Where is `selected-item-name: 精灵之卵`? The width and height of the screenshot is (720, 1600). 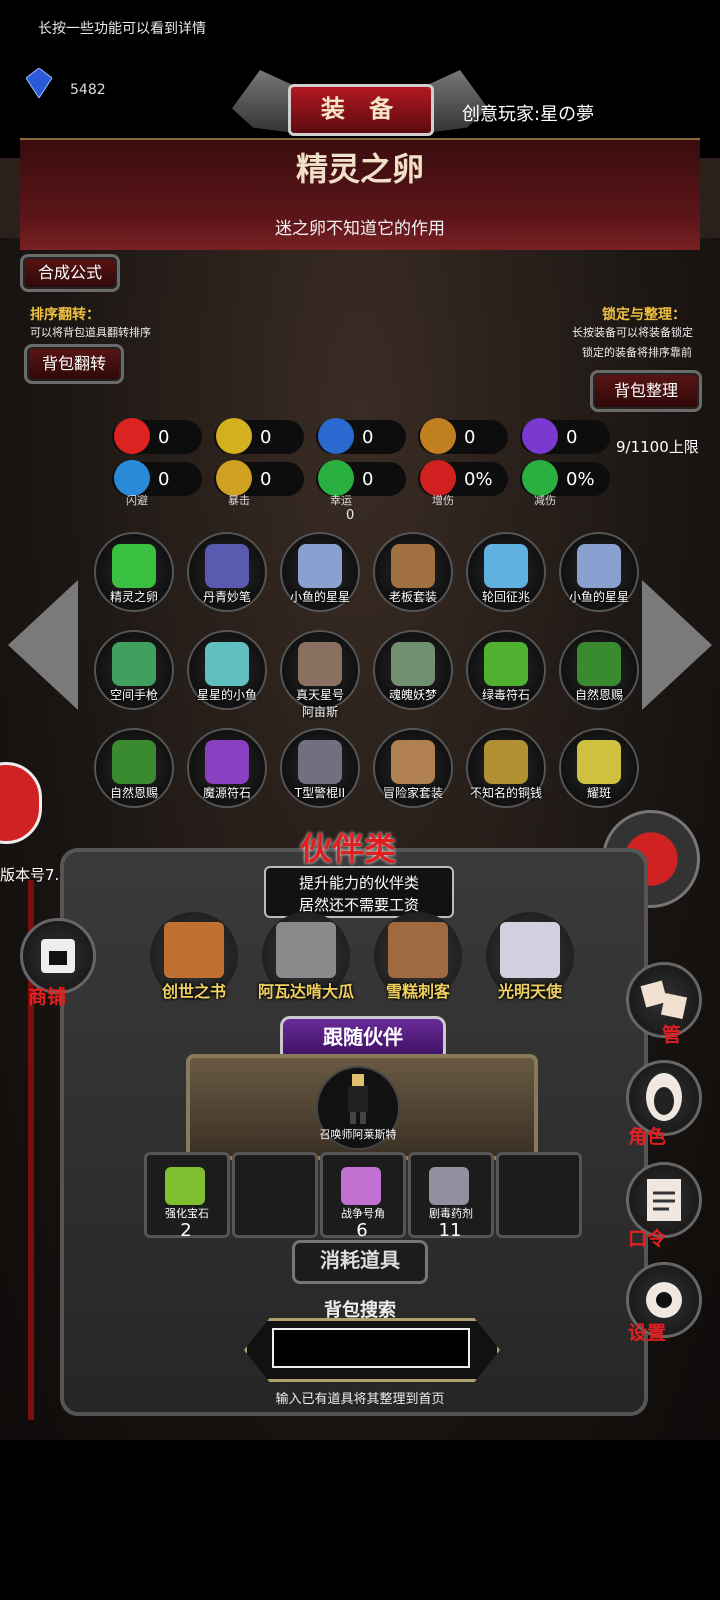 selected-item-name: 精灵之卵 is located at coordinates (359, 169).